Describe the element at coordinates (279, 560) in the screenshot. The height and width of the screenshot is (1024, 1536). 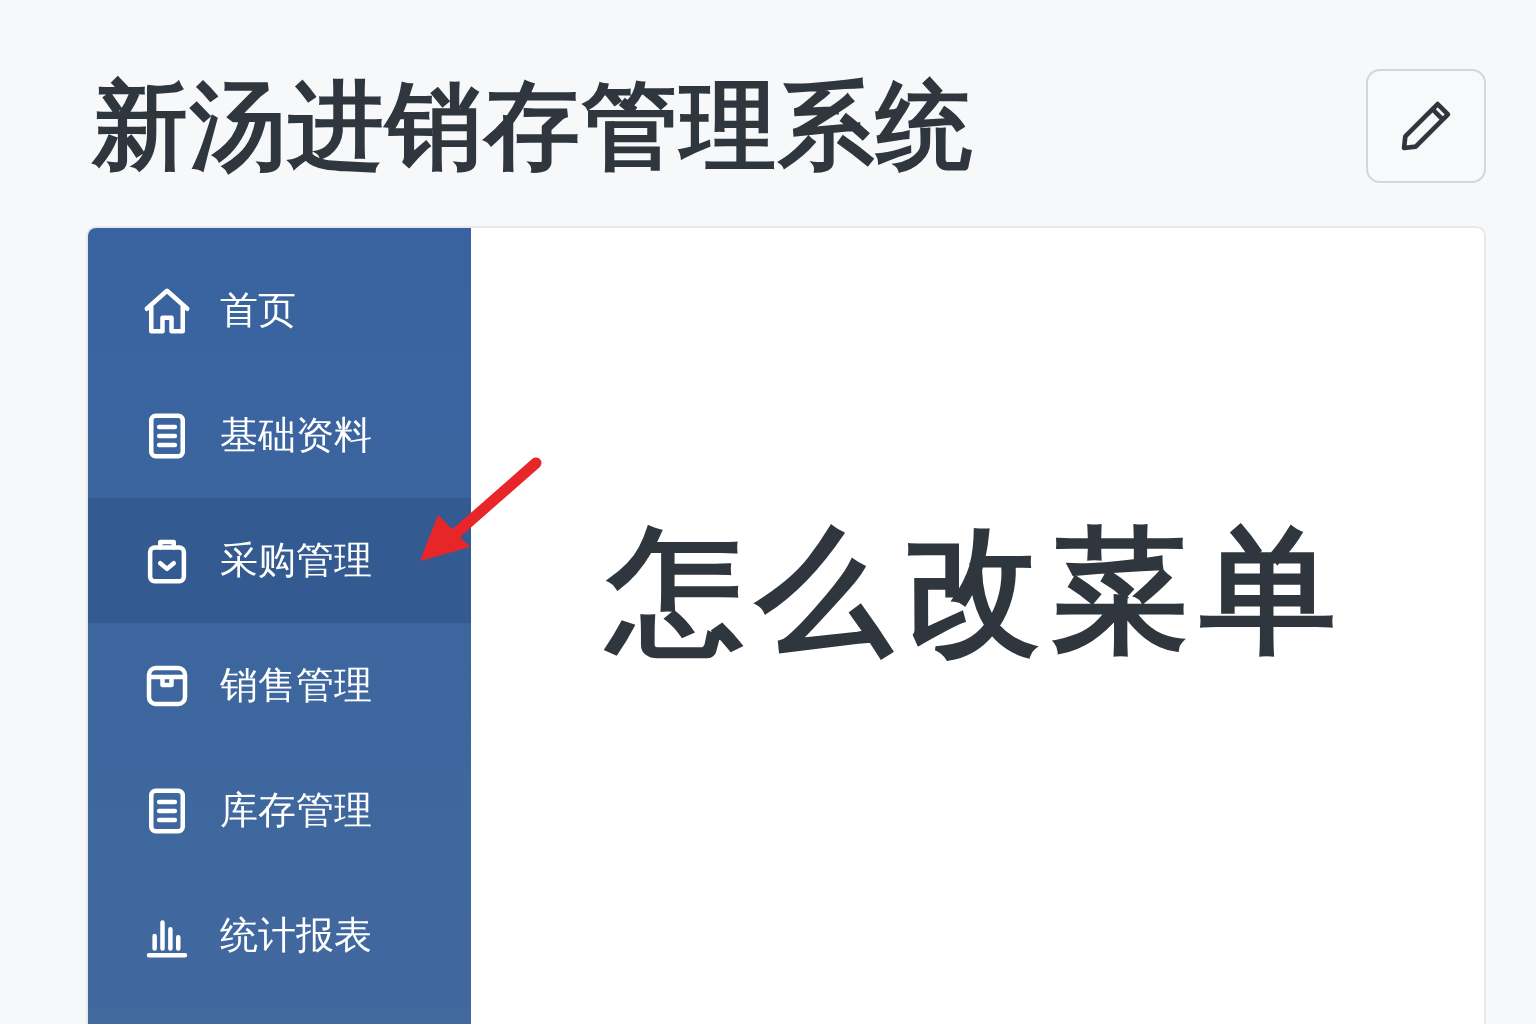
I see `sidebar-item: 采购管理` at that location.